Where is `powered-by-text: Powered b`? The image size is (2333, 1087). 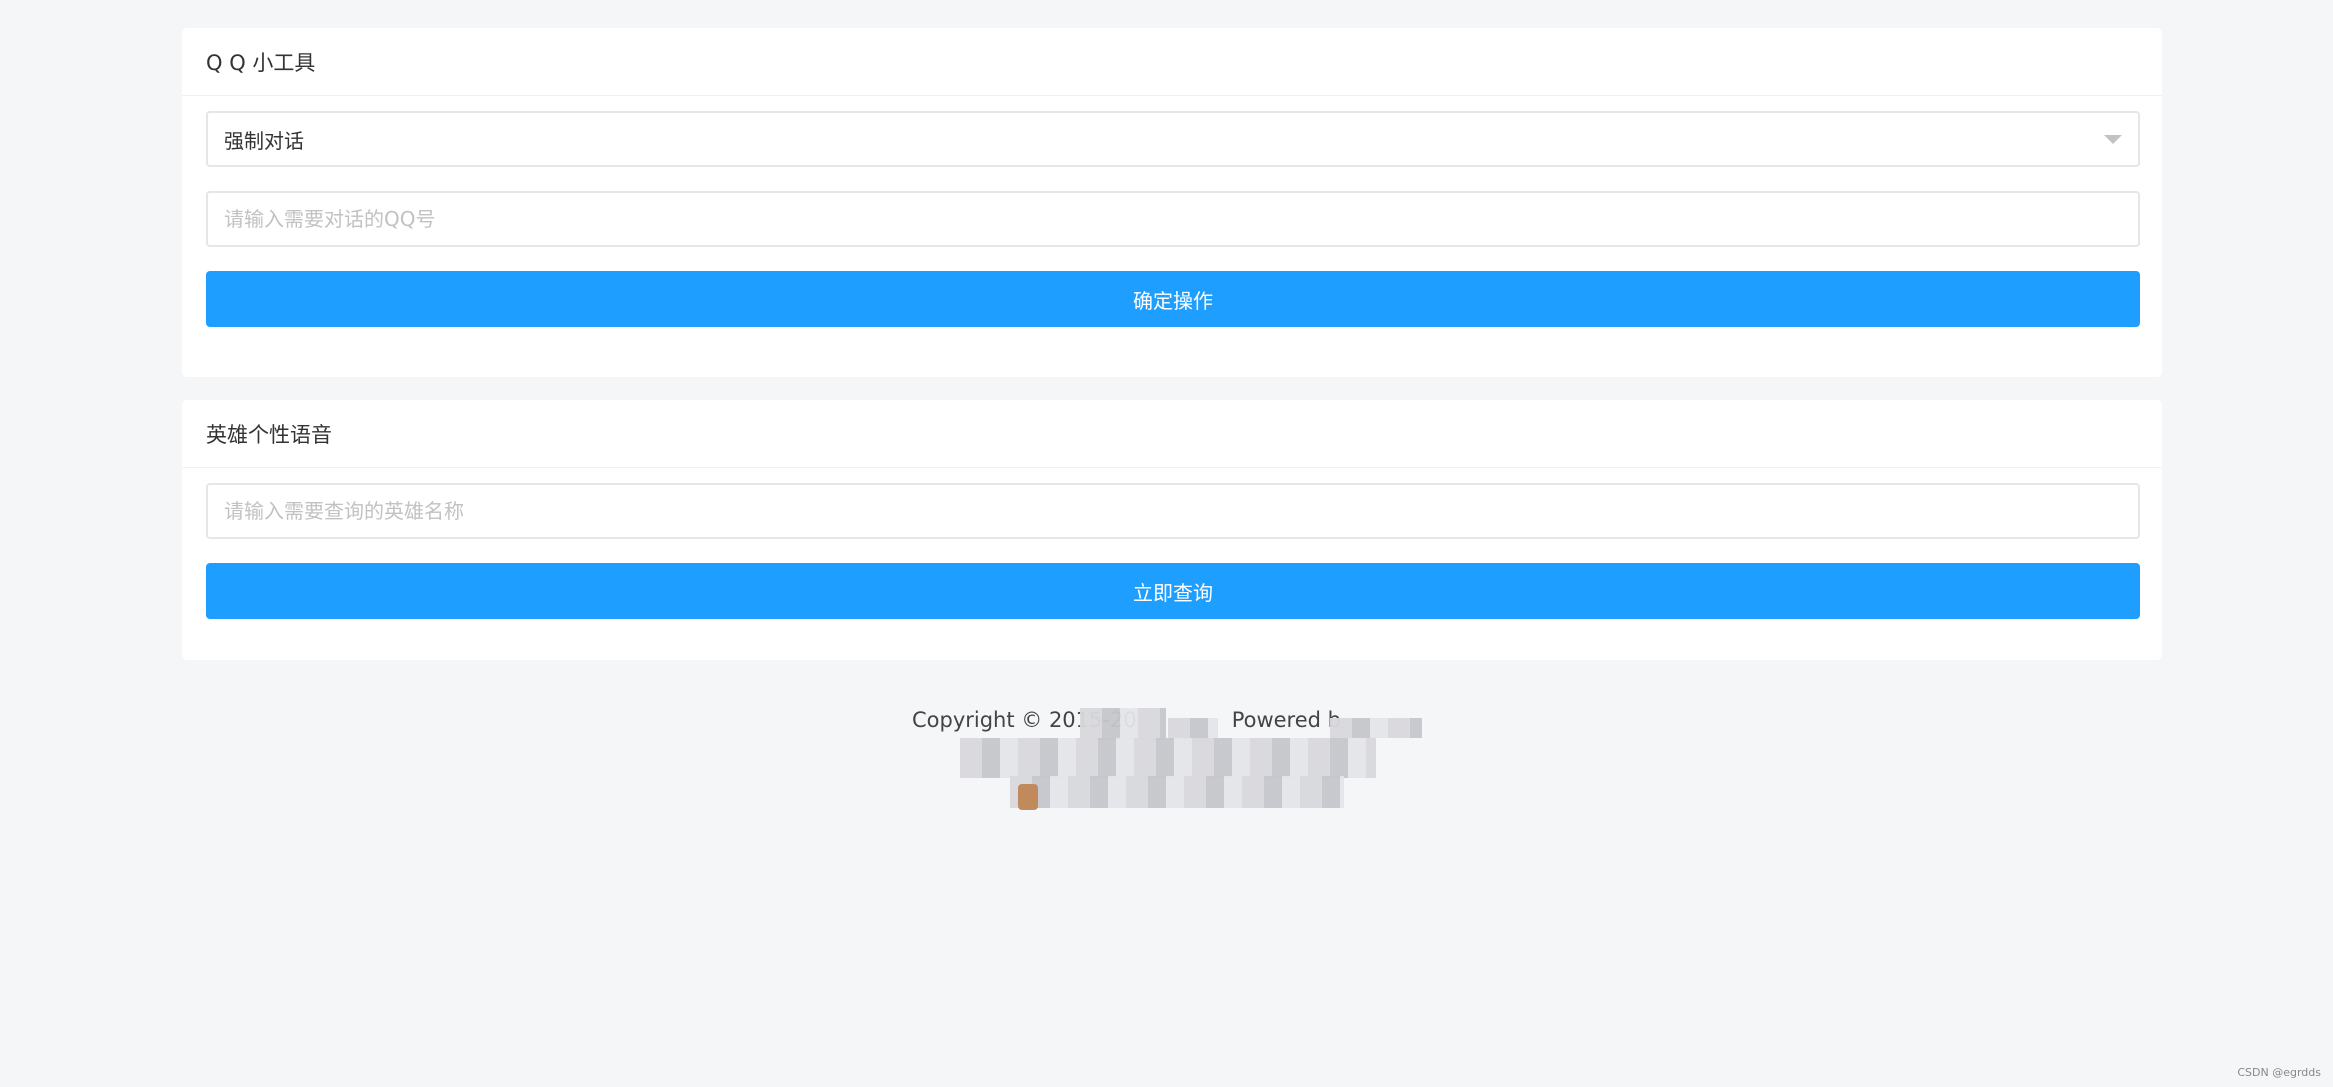
powered-by-text: Powered b is located at coordinates (1286, 720).